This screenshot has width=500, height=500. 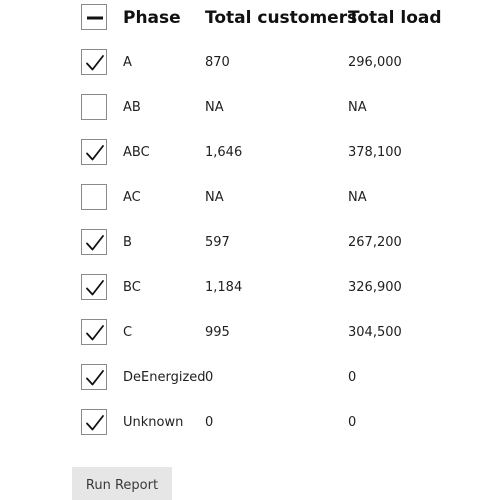 What do you see at coordinates (127, 62) in the screenshot?
I see `phase-cell: A` at bounding box center [127, 62].